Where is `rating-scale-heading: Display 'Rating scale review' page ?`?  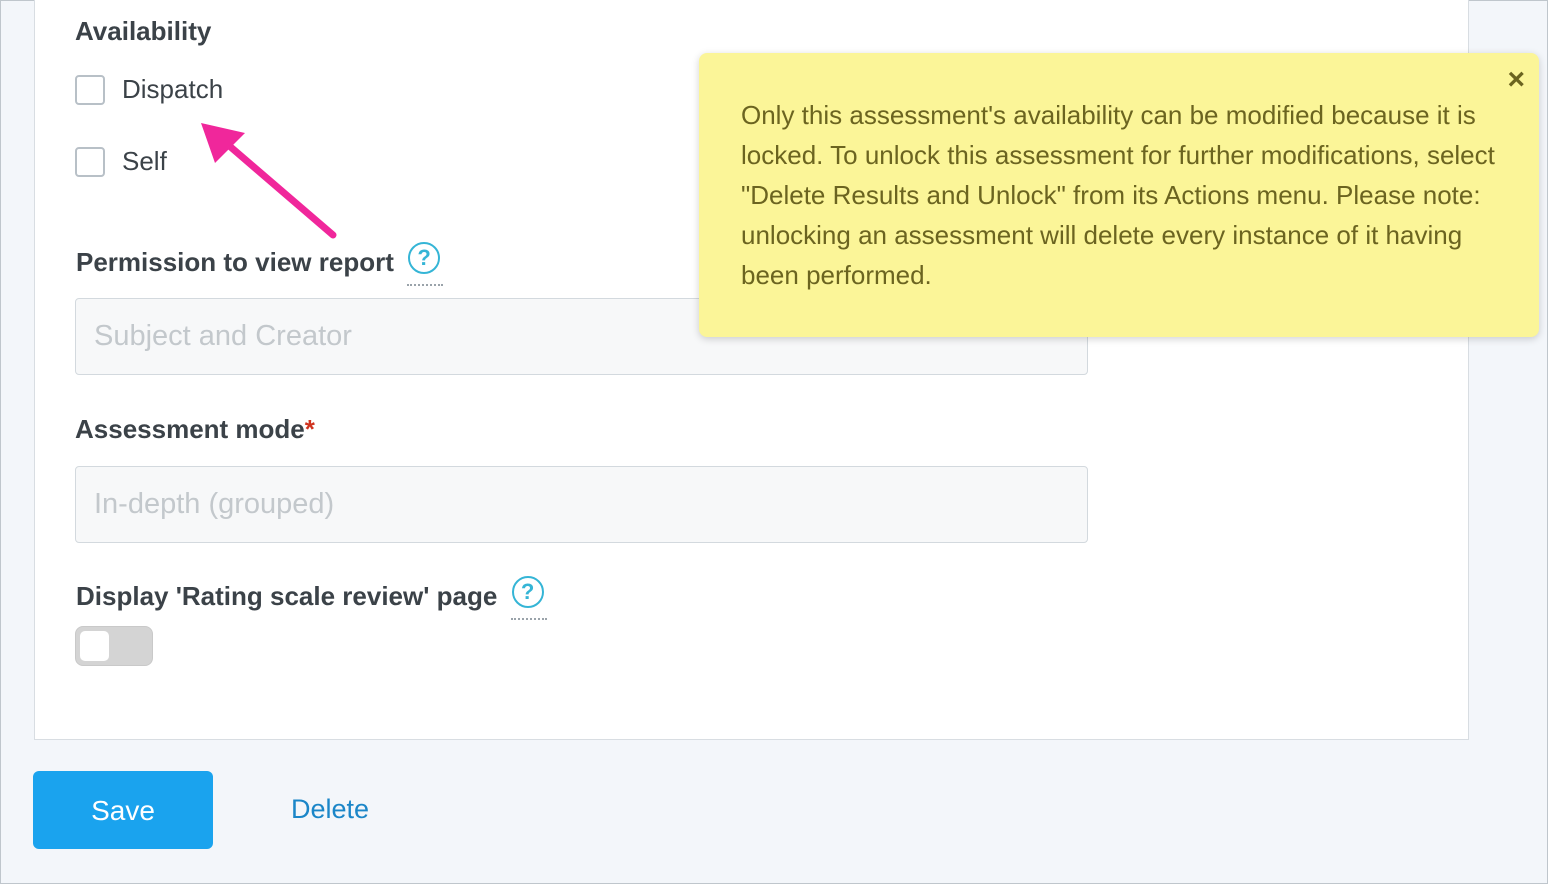 rating-scale-heading: Display 'Rating scale review' page ? is located at coordinates (311, 598).